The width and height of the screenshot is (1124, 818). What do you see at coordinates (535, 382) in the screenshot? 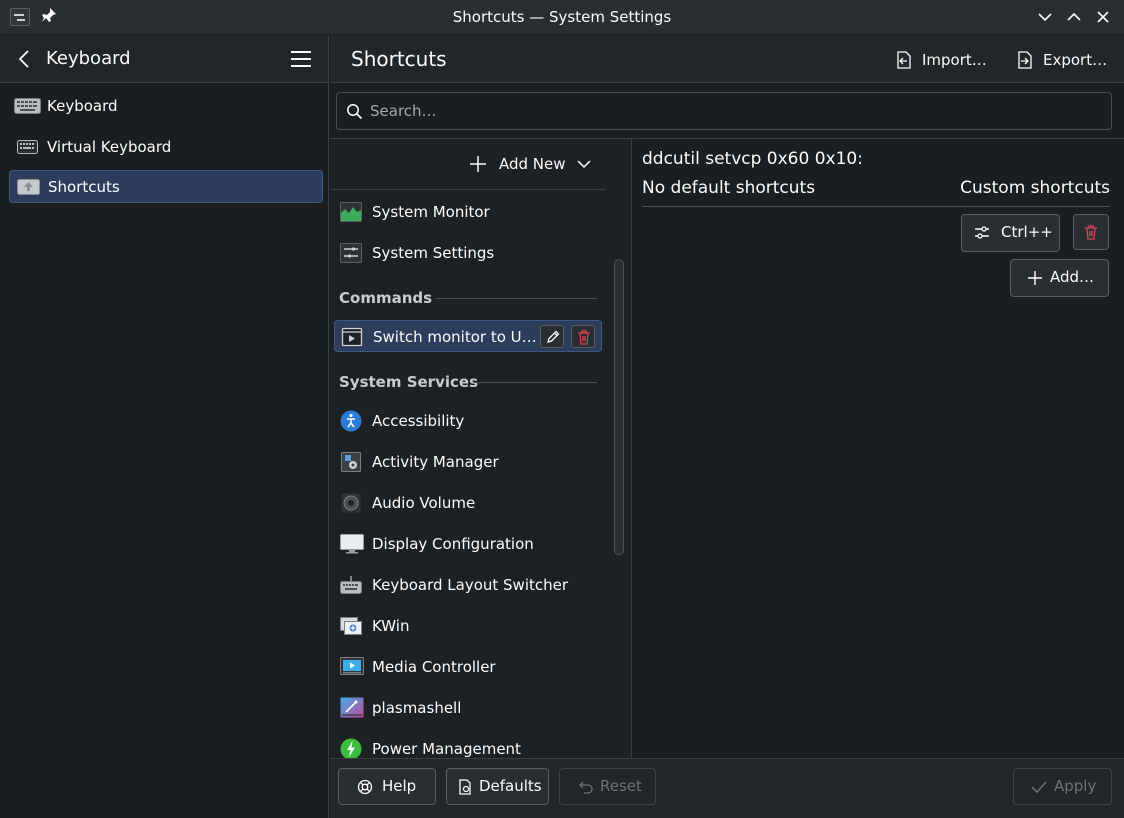
I see `section-divider` at bounding box center [535, 382].